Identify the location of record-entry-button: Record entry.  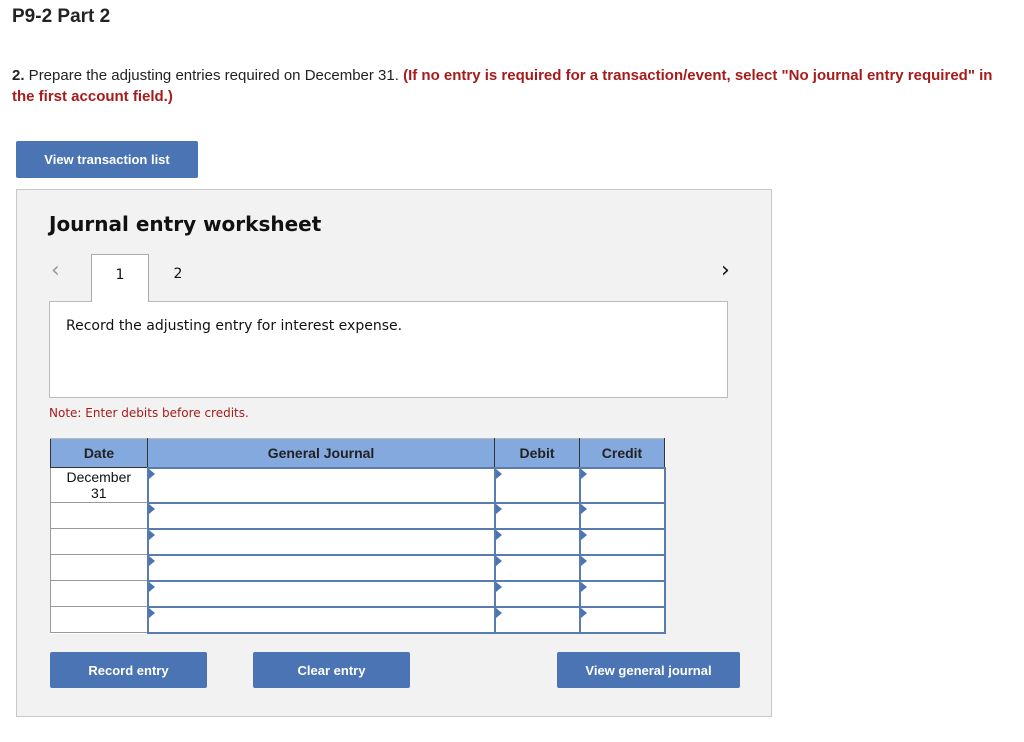
(128, 670).